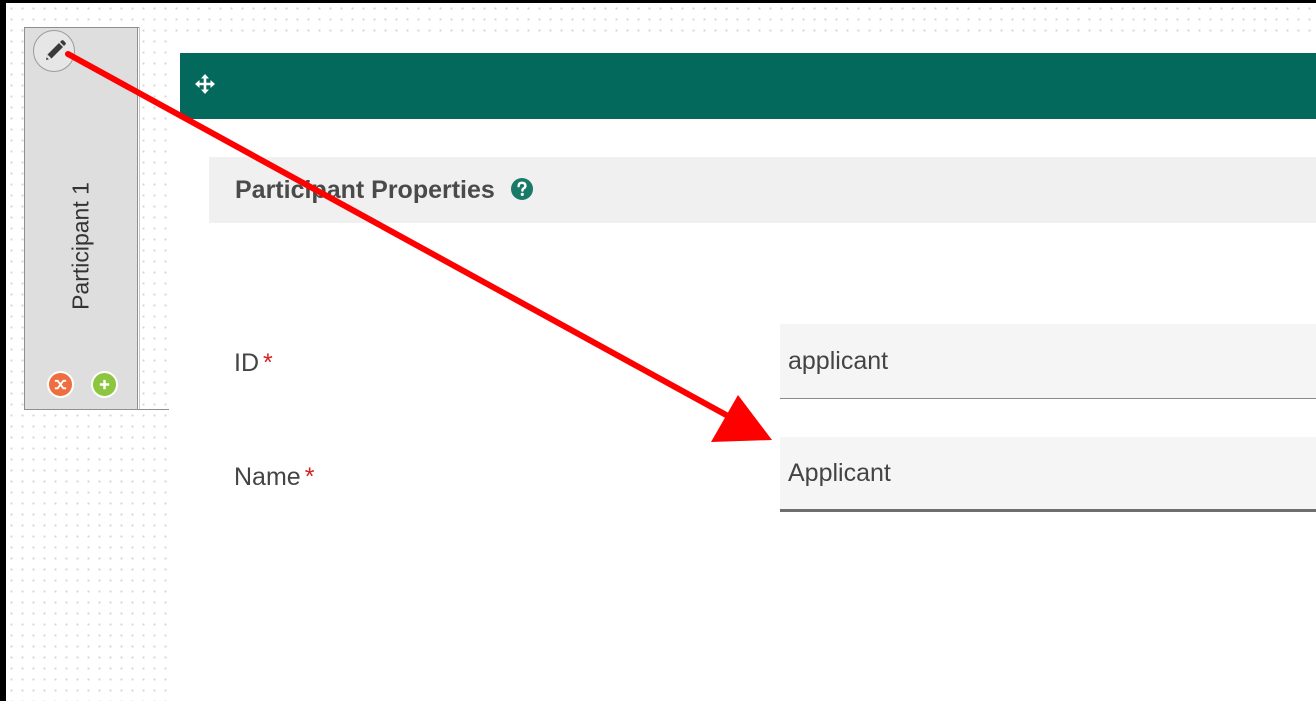  I want to click on plus-icon, so click(104, 384).